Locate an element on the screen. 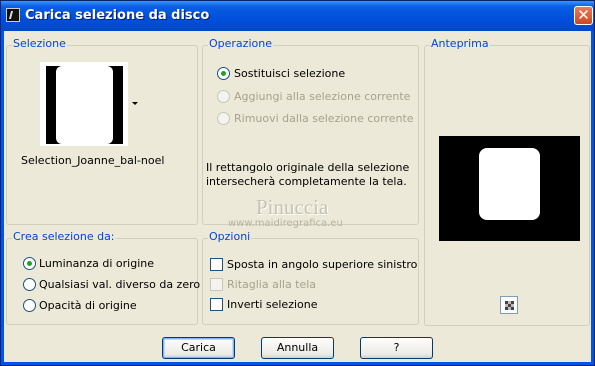 This screenshot has height=366, width=595. selection-thumbnail is located at coordinates (84, 104).